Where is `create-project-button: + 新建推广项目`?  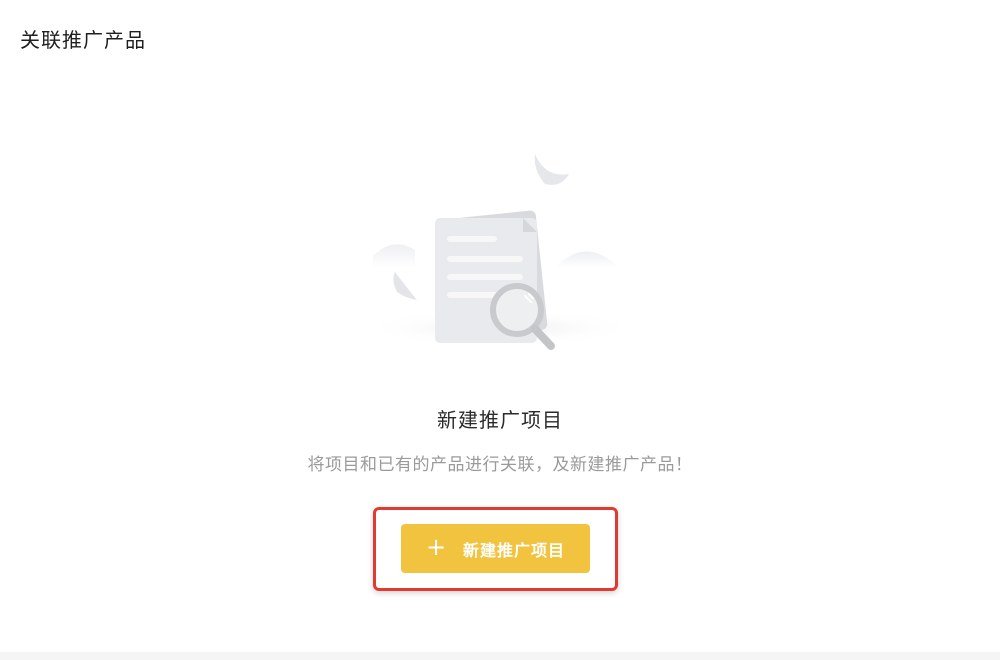 create-project-button: + 新建推广项目 is located at coordinates (495, 548).